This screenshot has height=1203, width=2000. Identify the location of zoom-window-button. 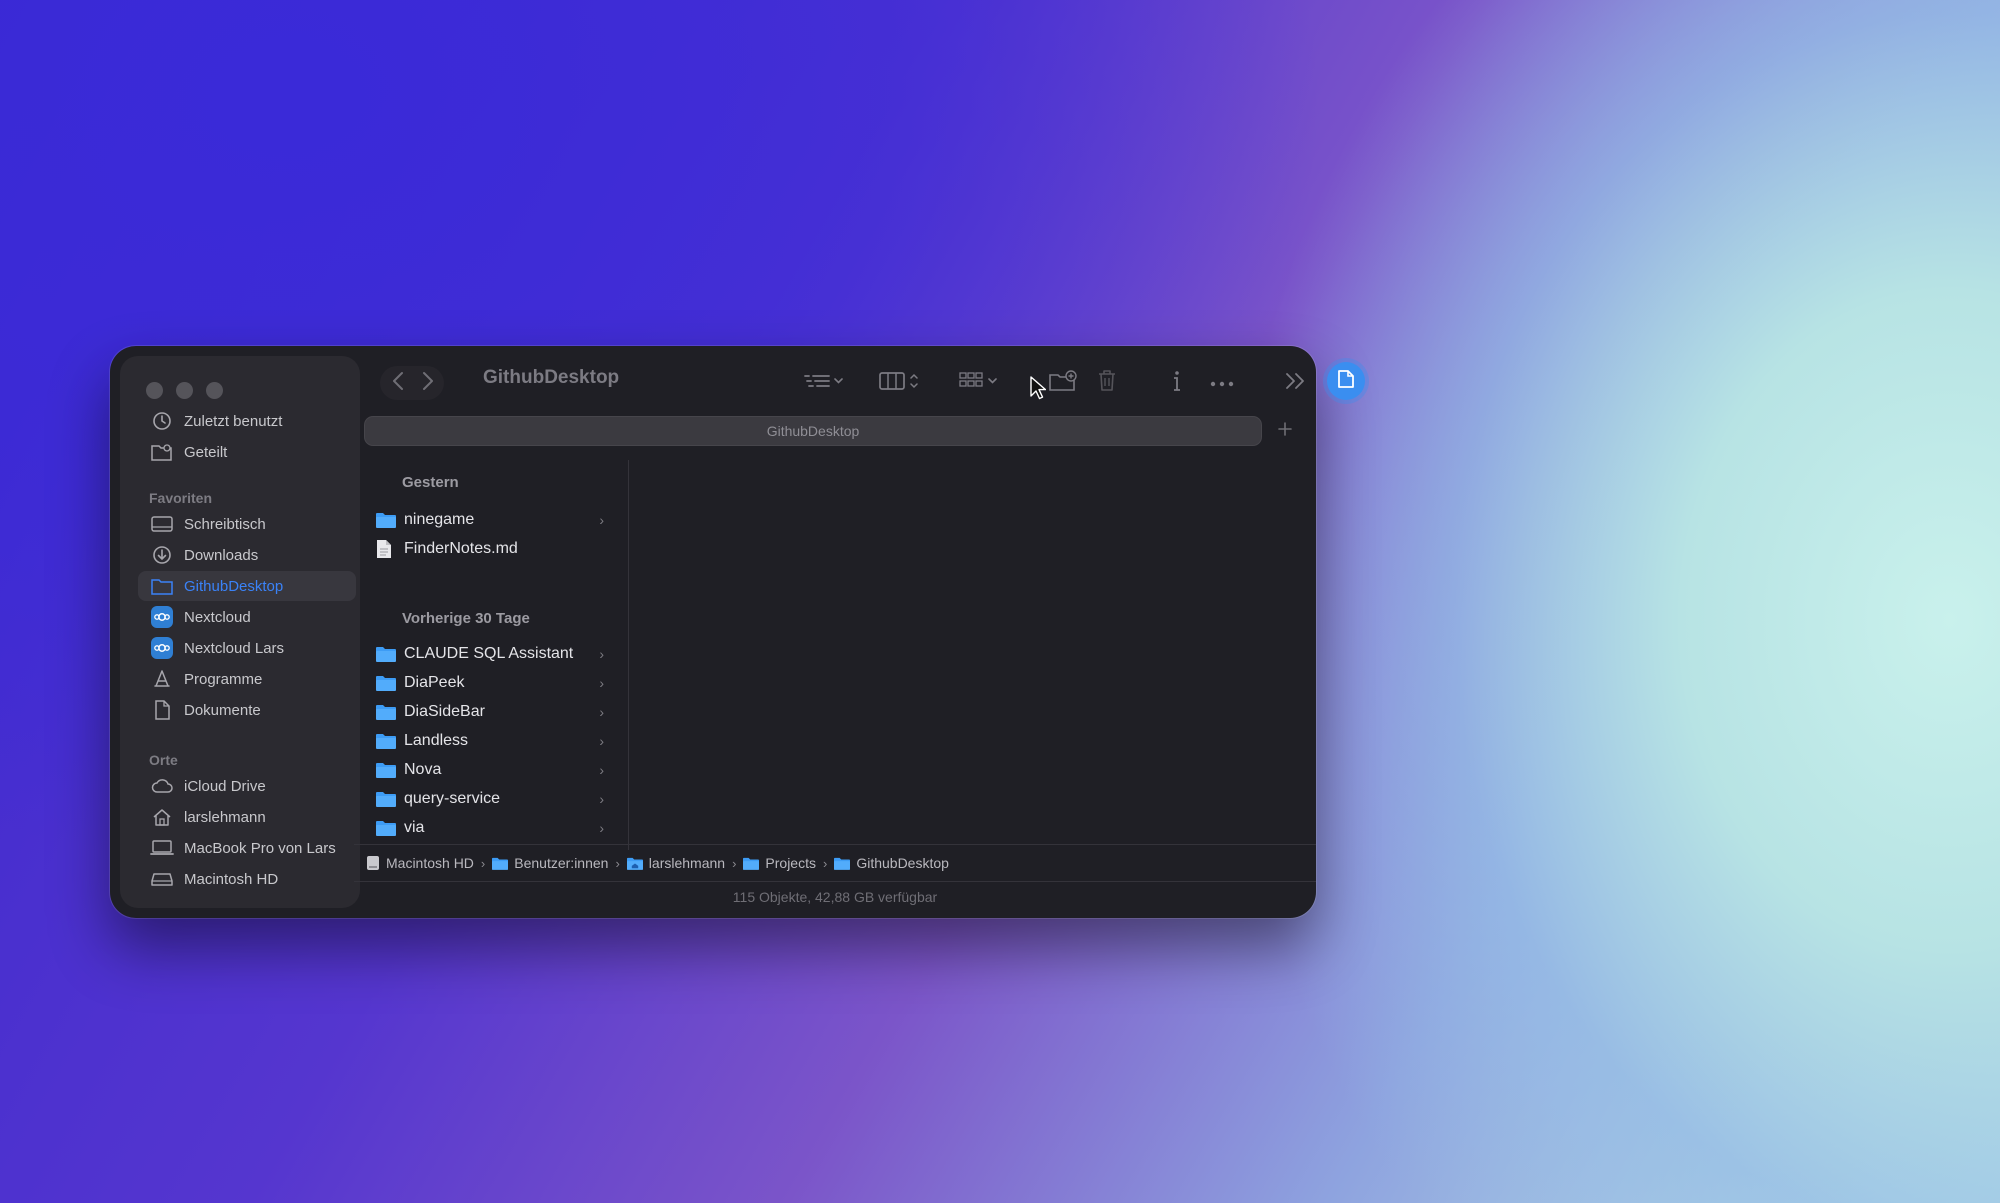
(214, 390).